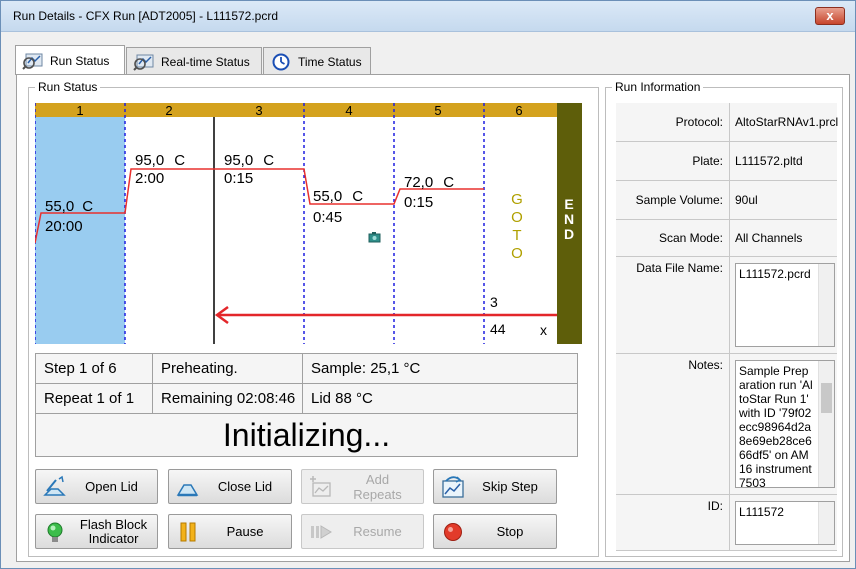  I want to click on id-row: ID: L111572, so click(726, 523).